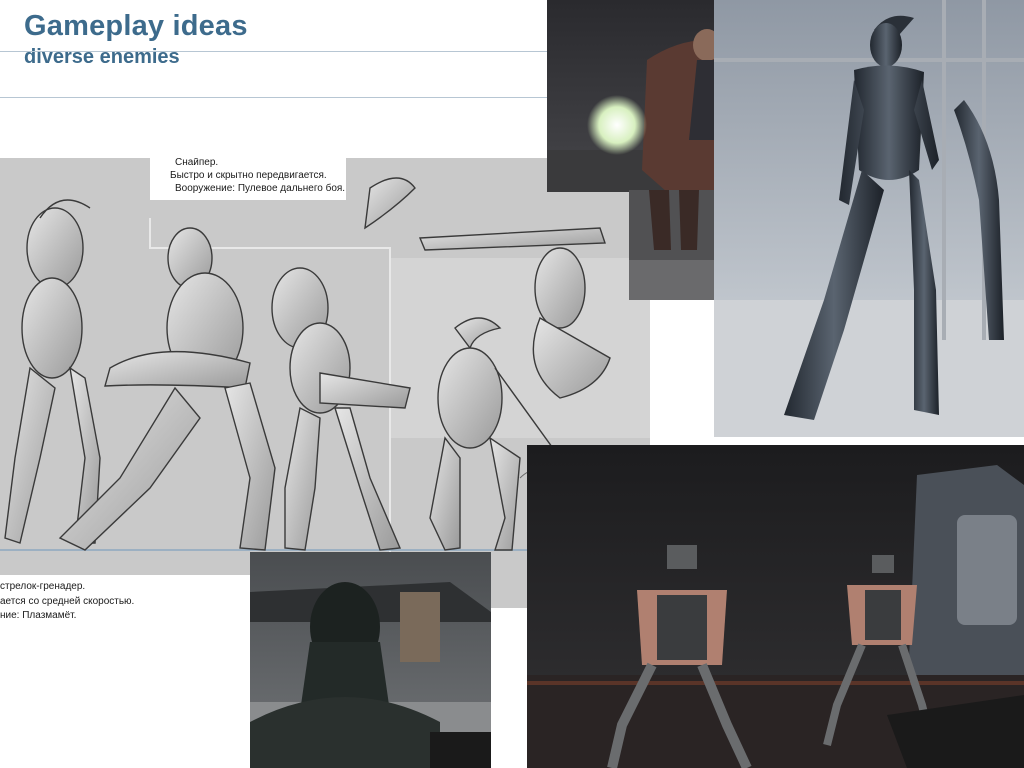 Image resolution: width=1024 pixels, height=768 pixels. Describe the element at coordinates (67, 601) in the screenshot. I see `grenadier-movement-note: ается со средней скоростью.` at that location.